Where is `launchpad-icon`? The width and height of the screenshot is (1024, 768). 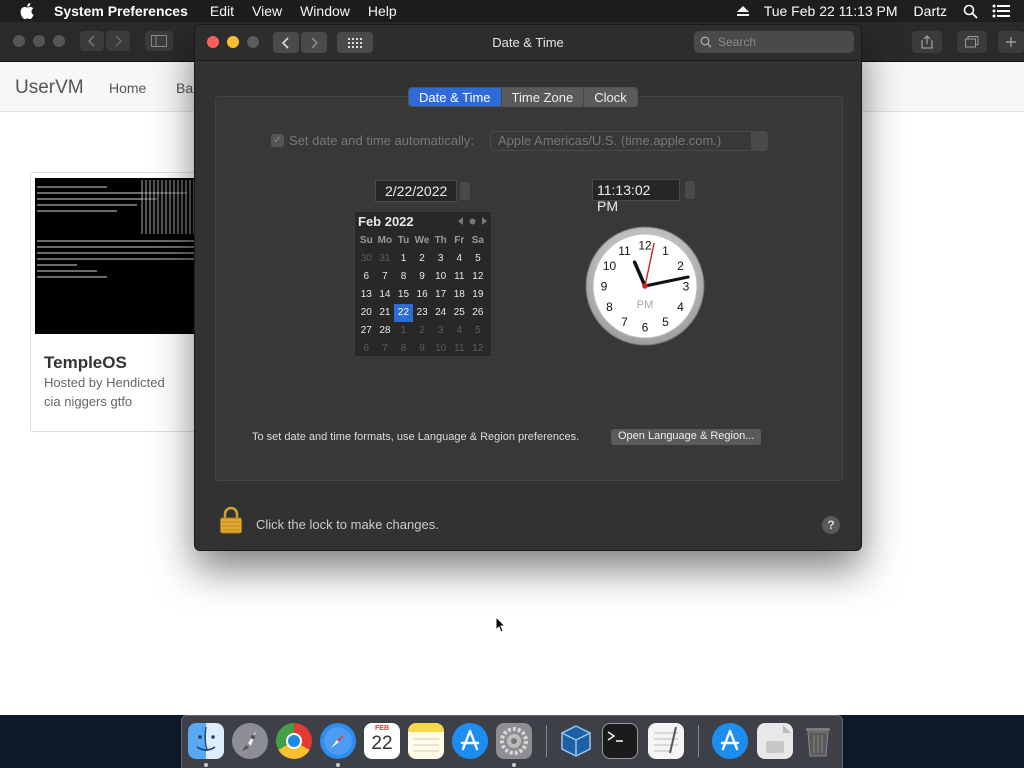 launchpad-icon is located at coordinates (250, 741).